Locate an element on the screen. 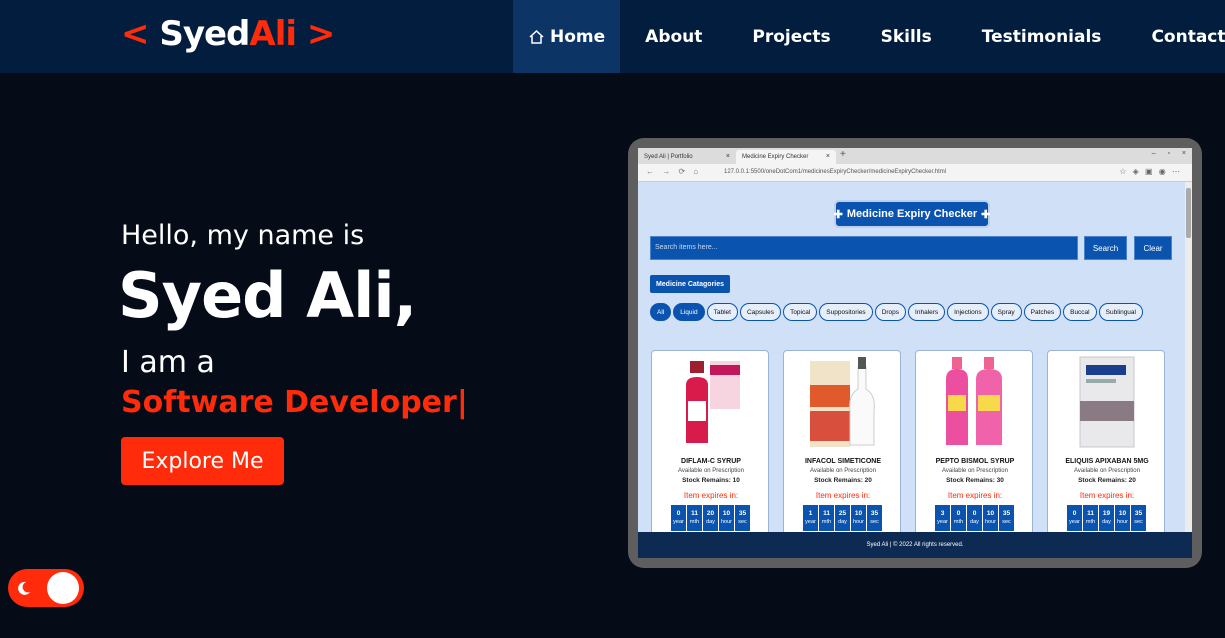  drops-box-image is located at coordinates (842, 402).